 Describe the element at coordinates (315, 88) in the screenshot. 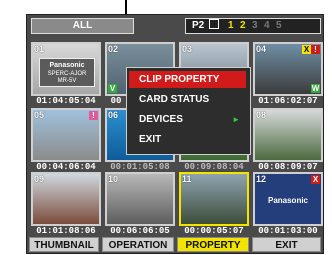

I see `badge-w: W` at that location.